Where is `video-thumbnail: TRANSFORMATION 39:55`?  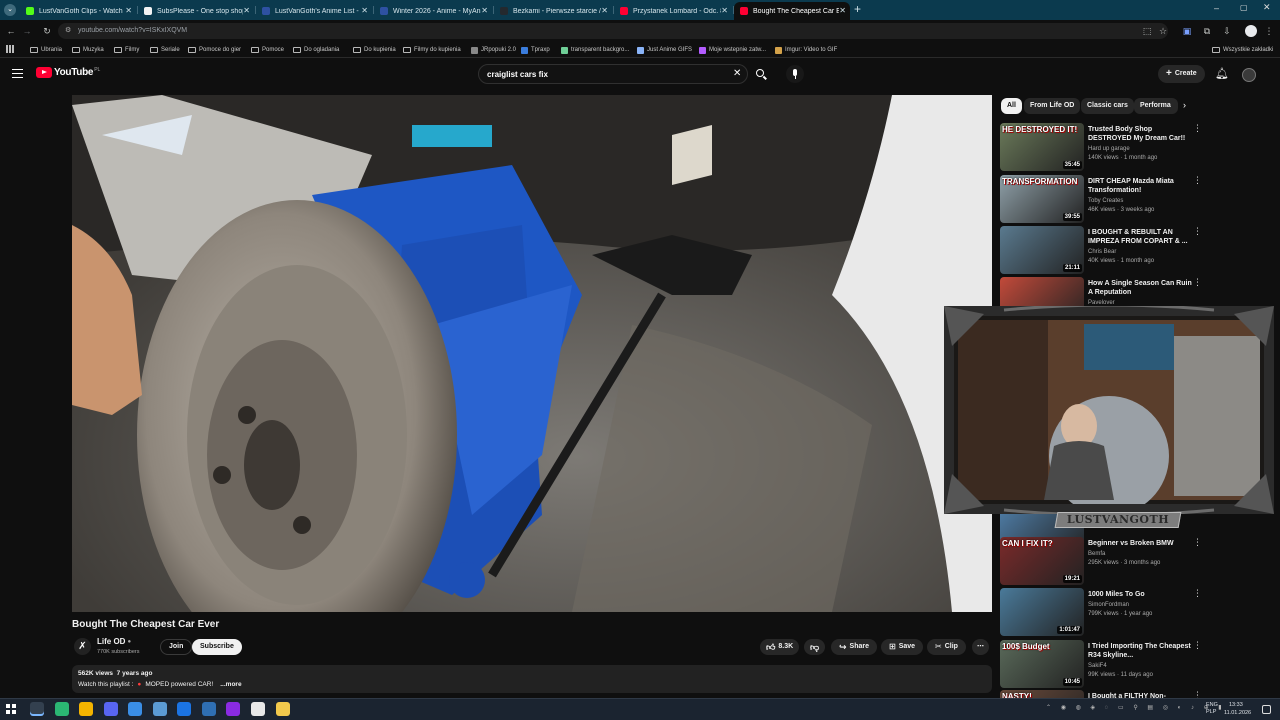 video-thumbnail: TRANSFORMATION 39:55 is located at coordinates (1042, 199).